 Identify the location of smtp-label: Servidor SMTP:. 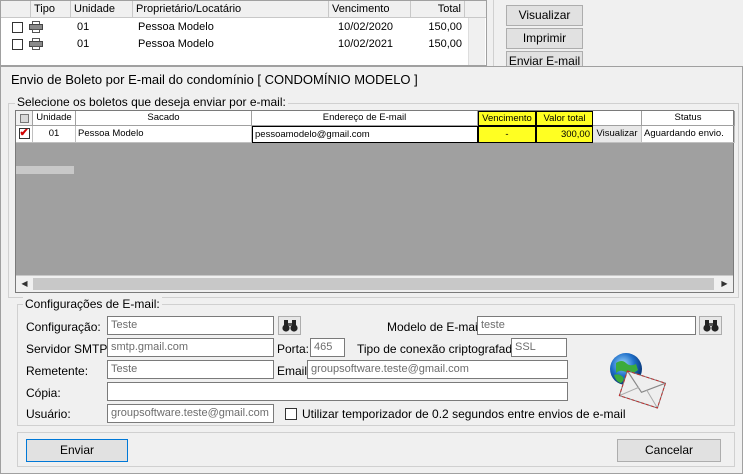
(68, 349).